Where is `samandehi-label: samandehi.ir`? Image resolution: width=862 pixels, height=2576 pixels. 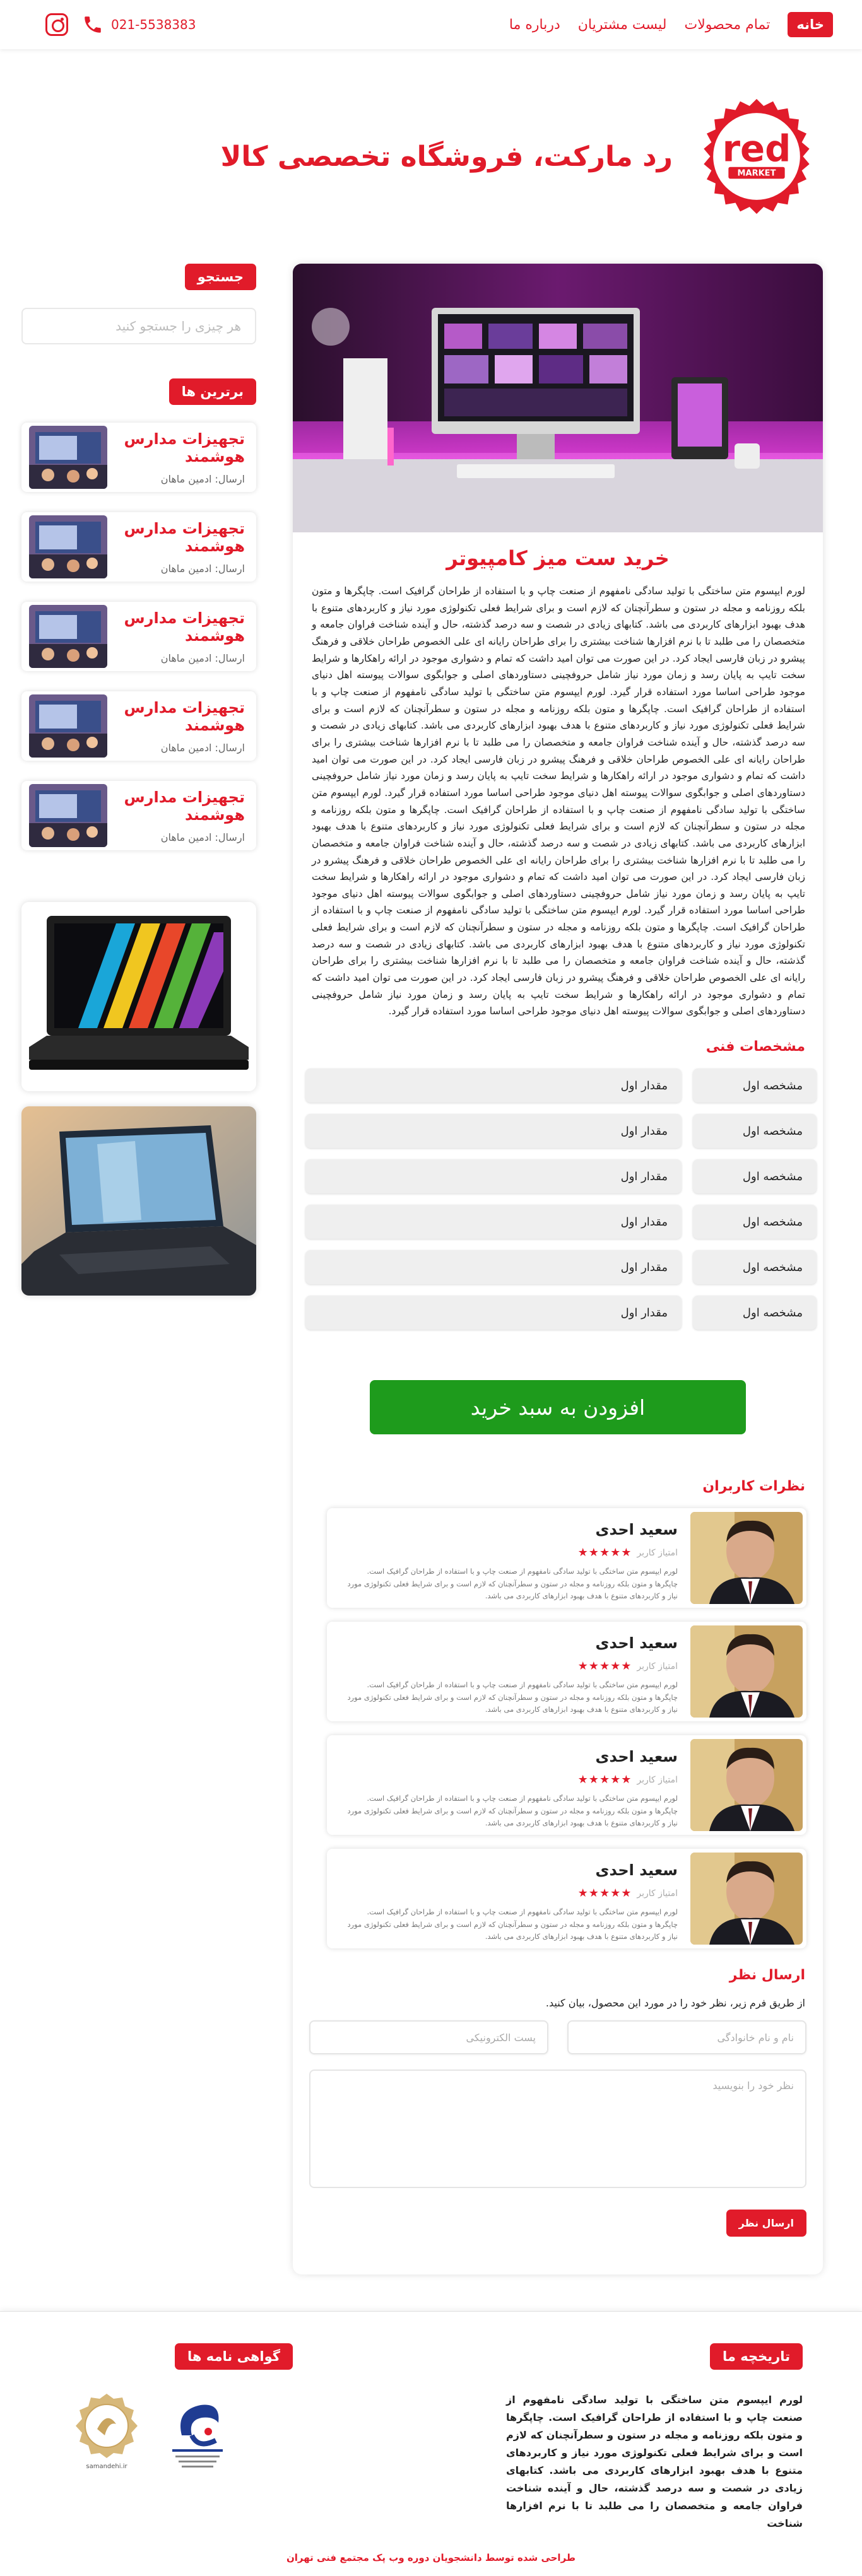 samandehi-label: samandehi.ir is located at coordinates (106, 2466).